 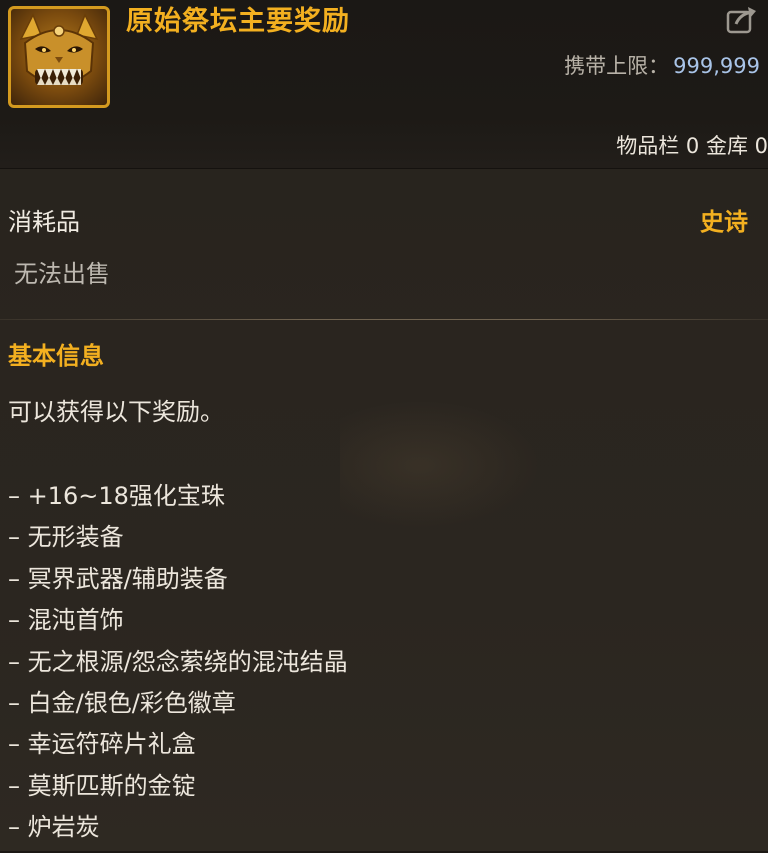 What do you see at coordinates (617, 66) in the screenshot?
I see `carry-limit-label: 携带上限：` at bounding box center [617, 66].